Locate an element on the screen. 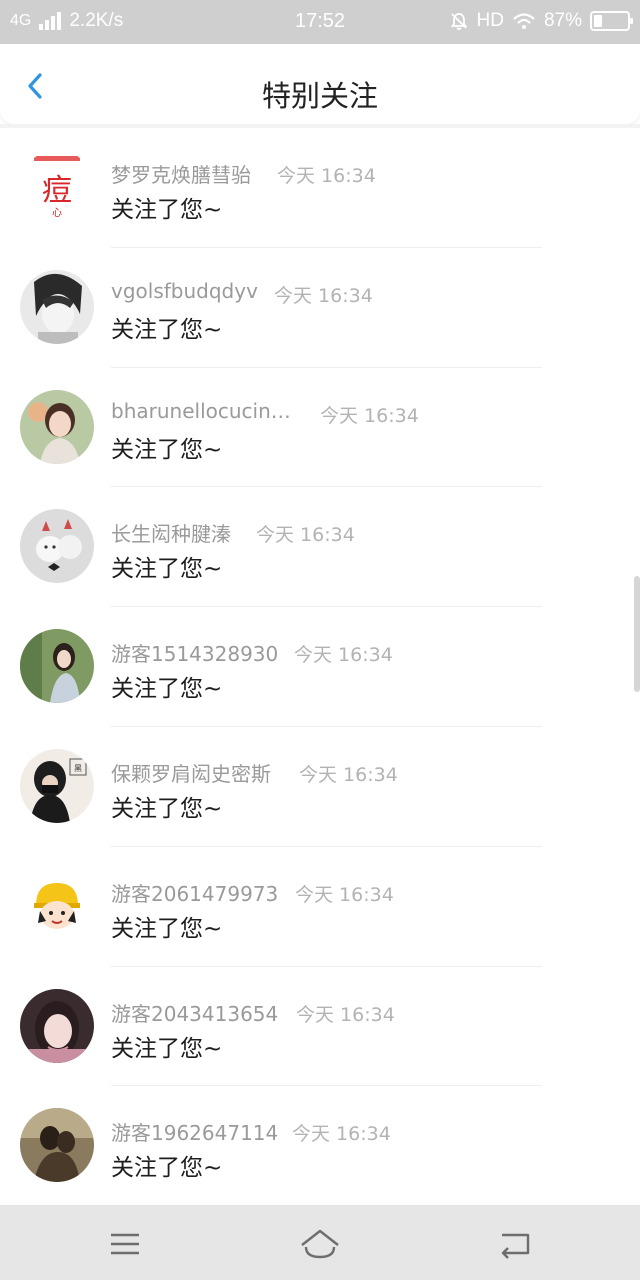  svg-text: 黑 is located at coordinates (78, 768).